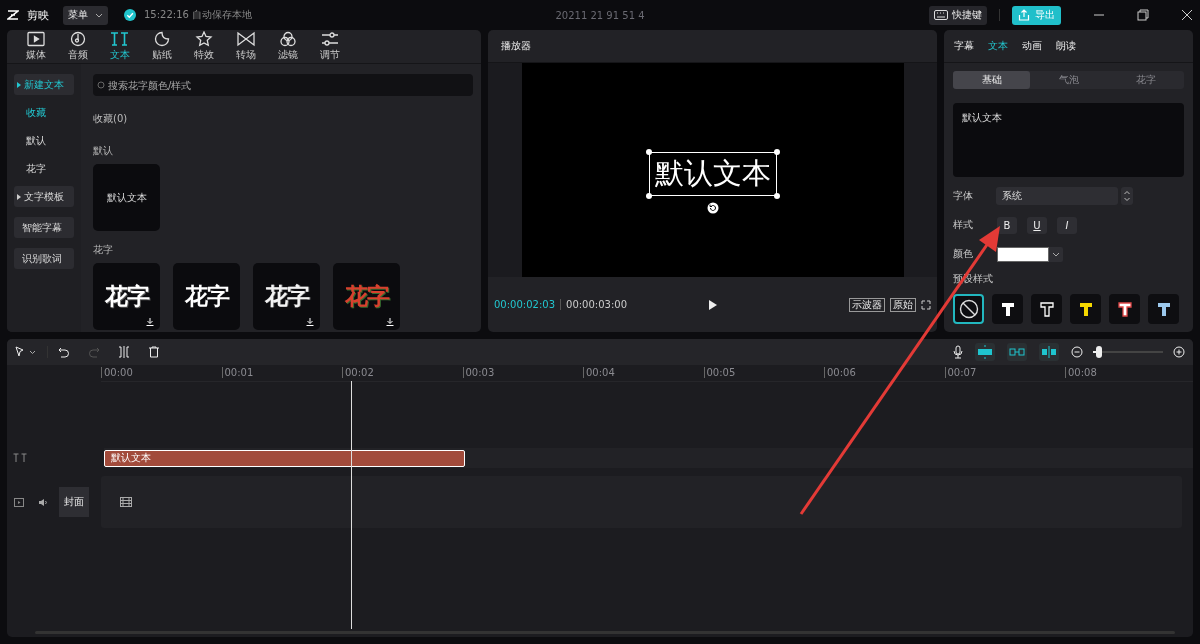 The image size is (1200, 644). Describe the element at coordinates (358, 372) in the screenshot. I see `ruler-label: 00:02` at that location.